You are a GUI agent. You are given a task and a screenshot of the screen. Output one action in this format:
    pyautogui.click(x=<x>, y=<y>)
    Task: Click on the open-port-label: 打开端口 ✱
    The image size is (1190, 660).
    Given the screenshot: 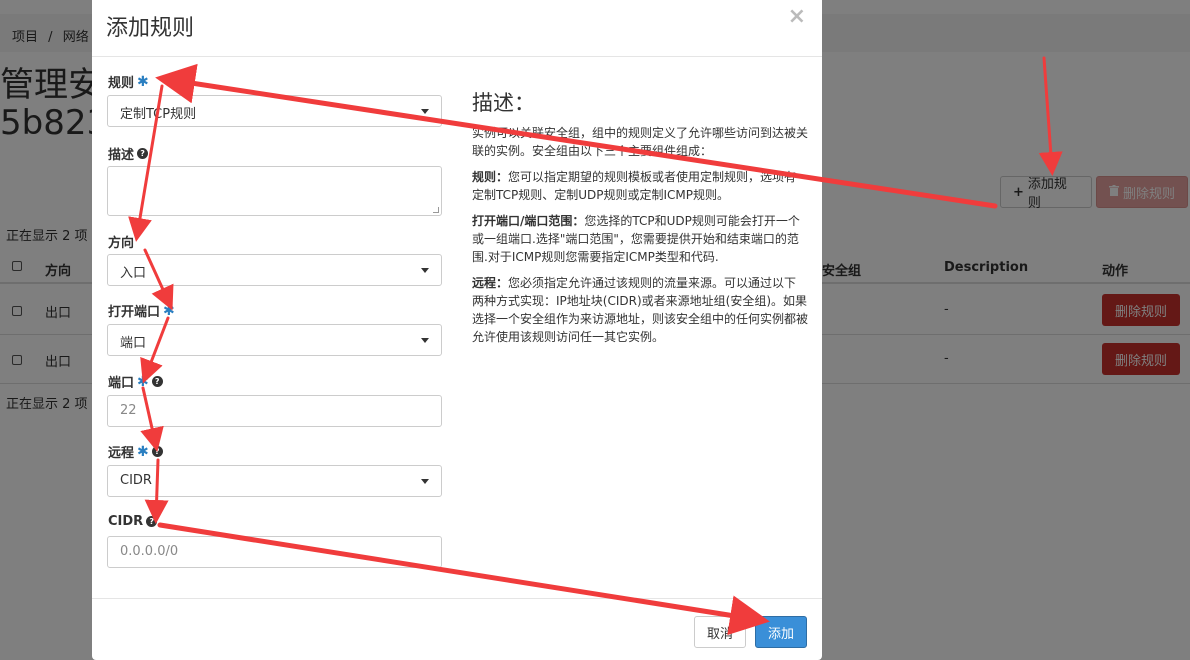 What is the action you would take?
    pyautogui.click(x=141, y=311)
    